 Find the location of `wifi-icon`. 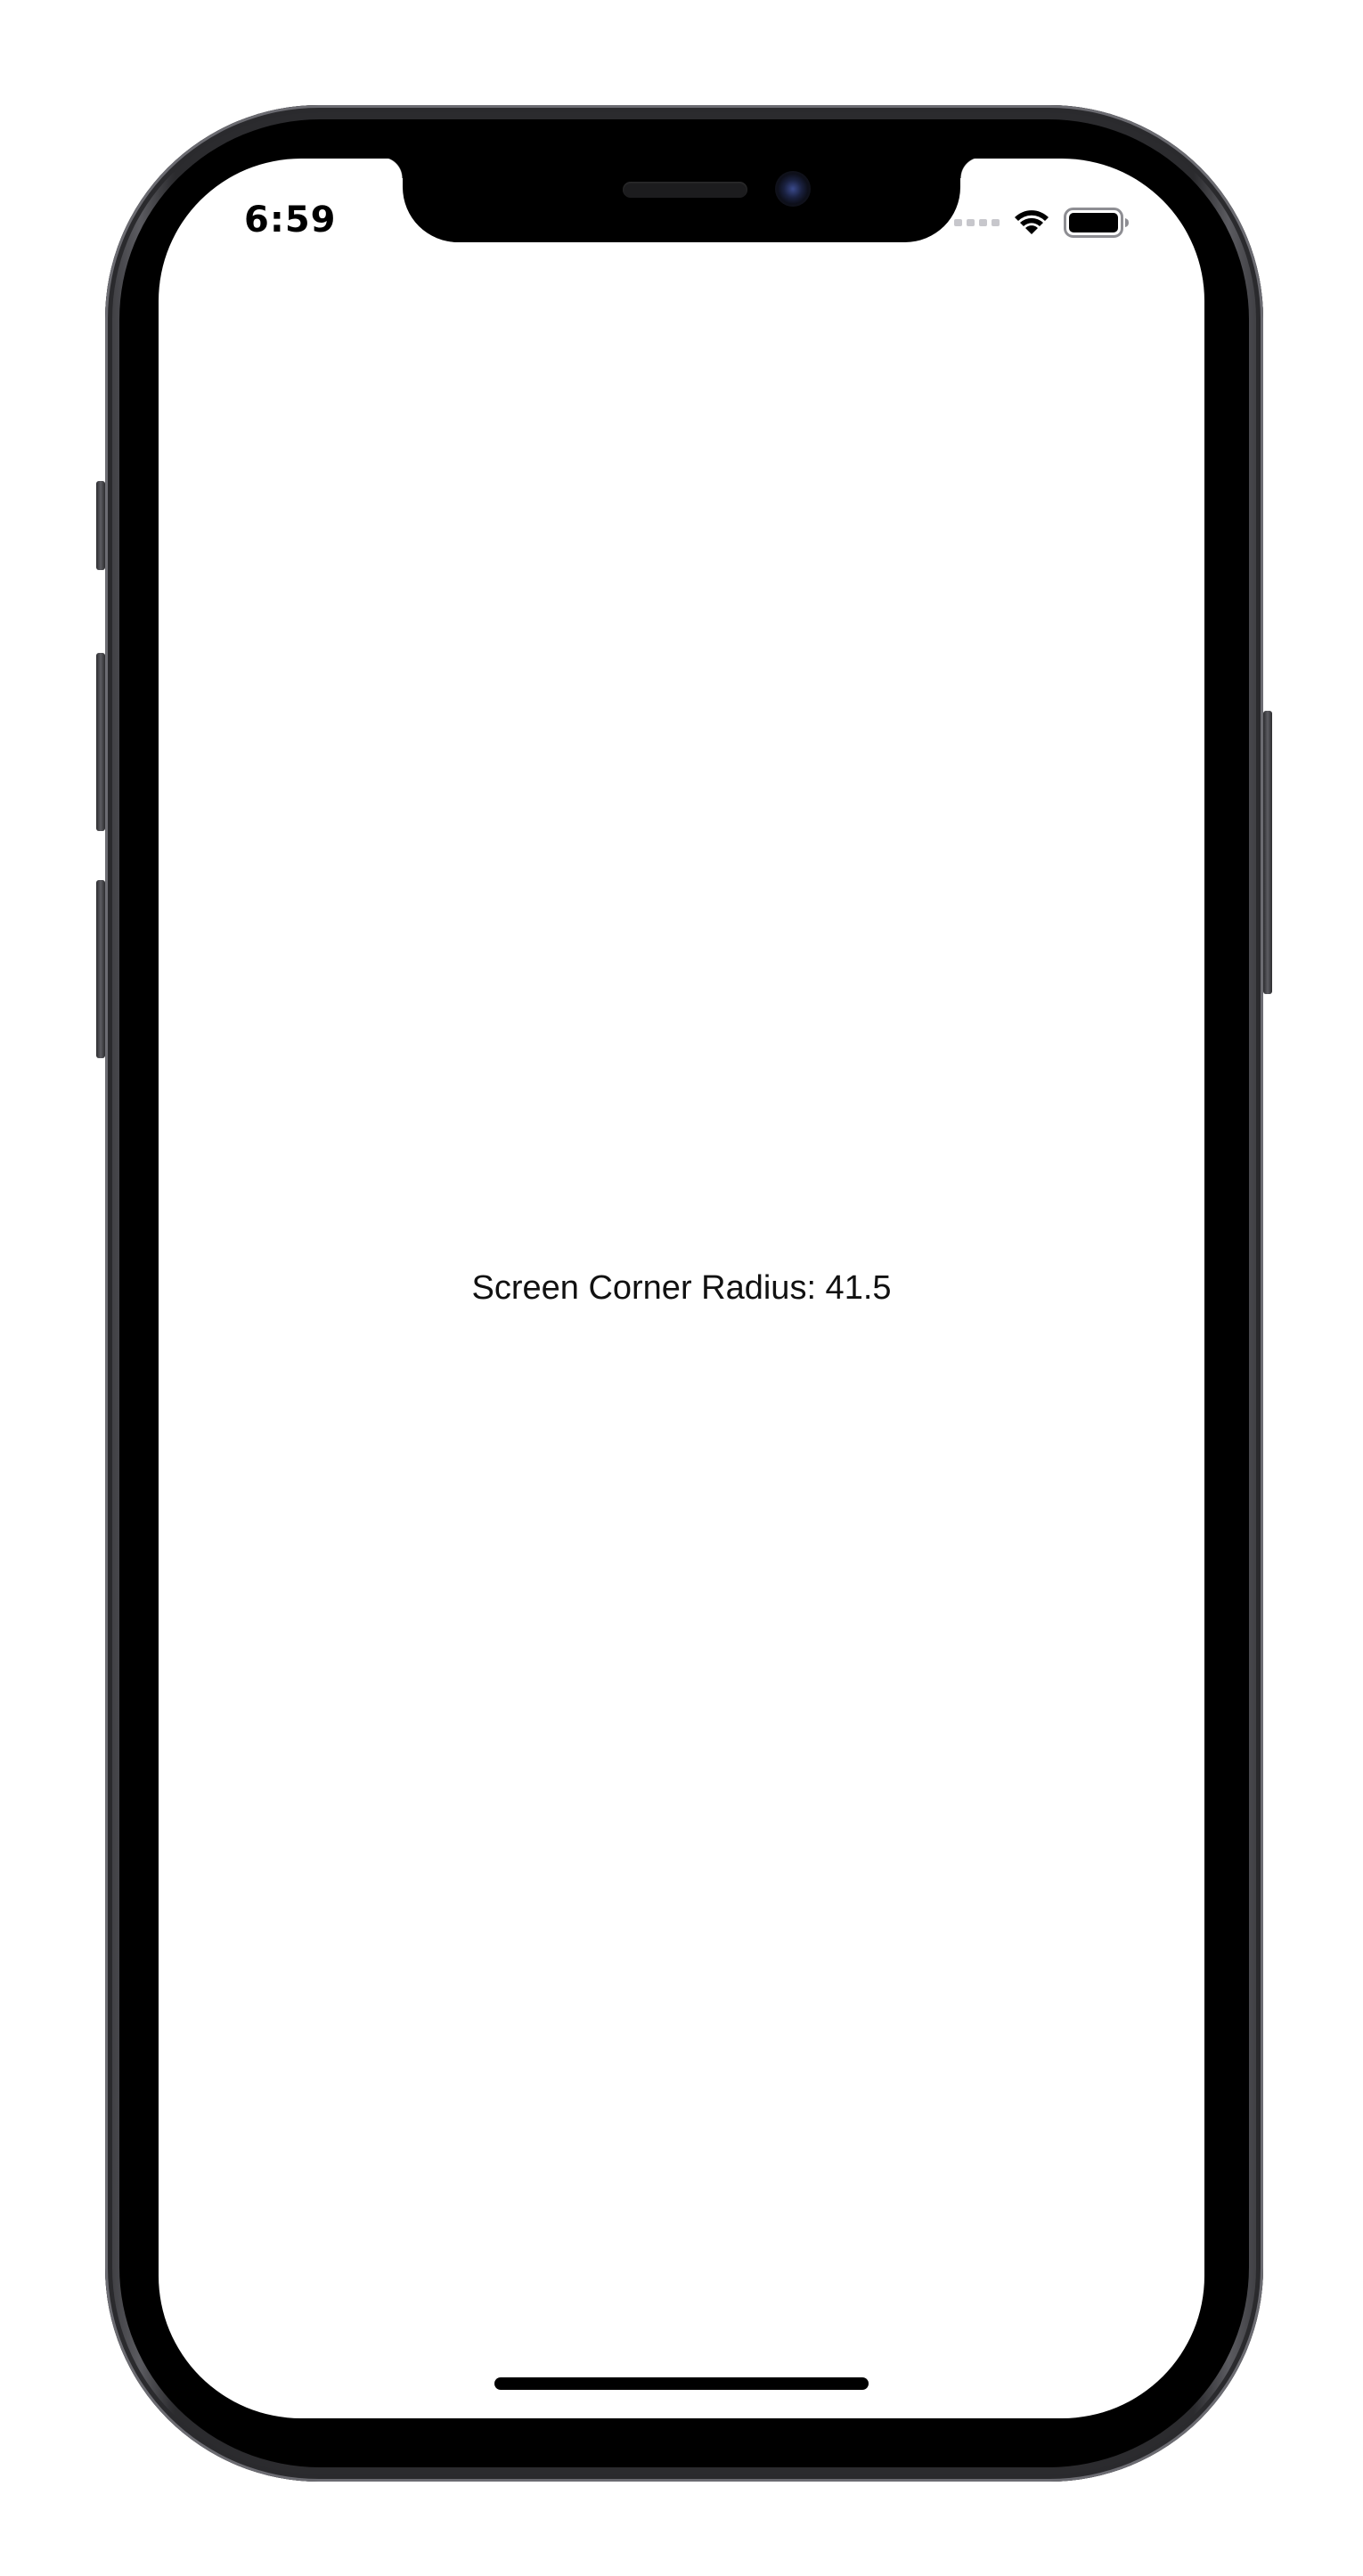

wifi-icon is located at coordinates (1031, 223).